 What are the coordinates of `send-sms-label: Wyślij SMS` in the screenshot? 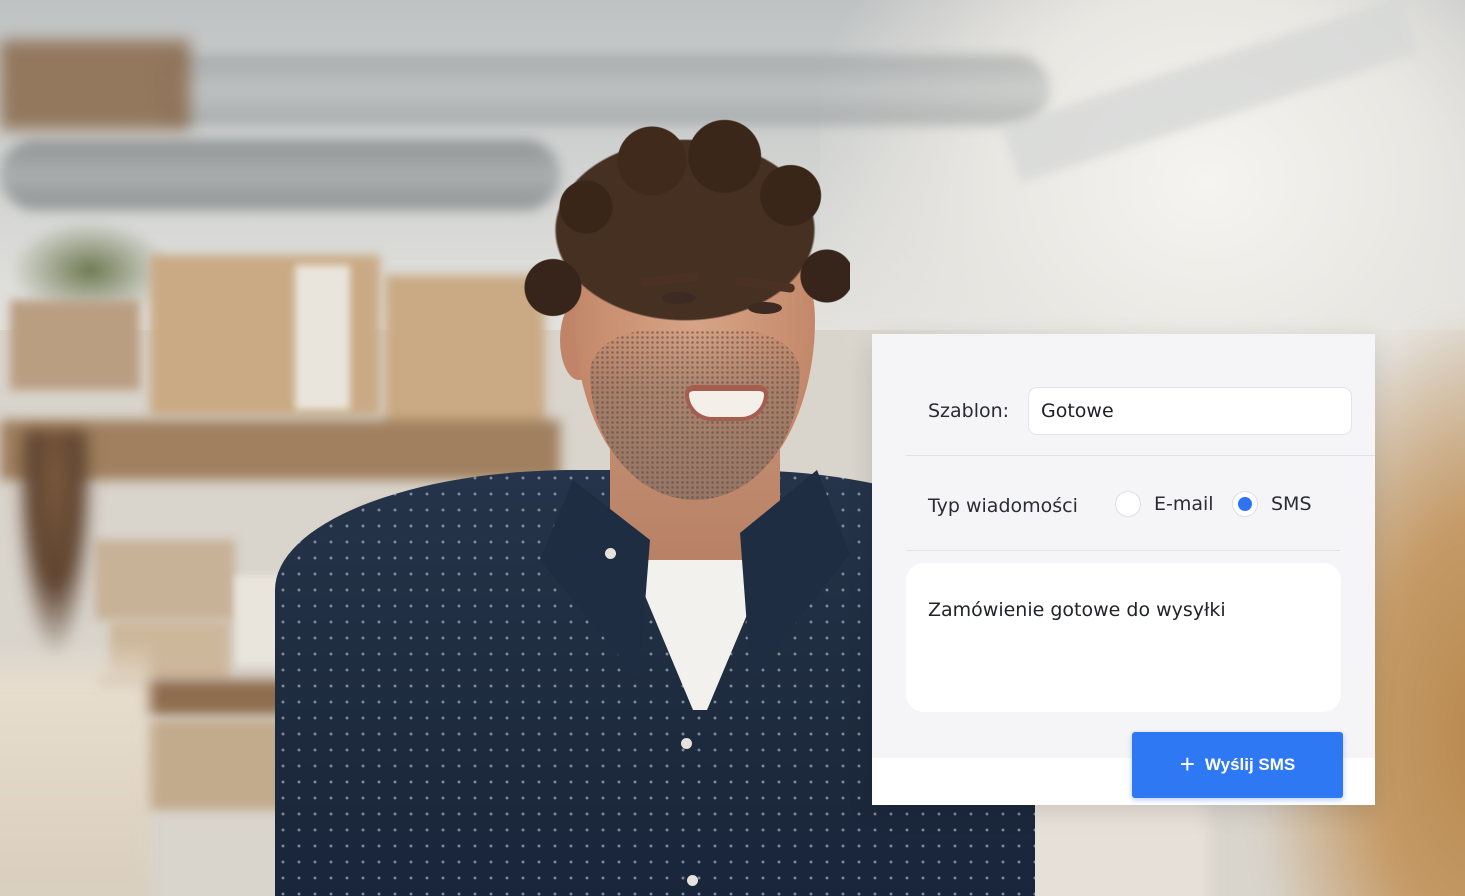 It's located at (1250, 764).